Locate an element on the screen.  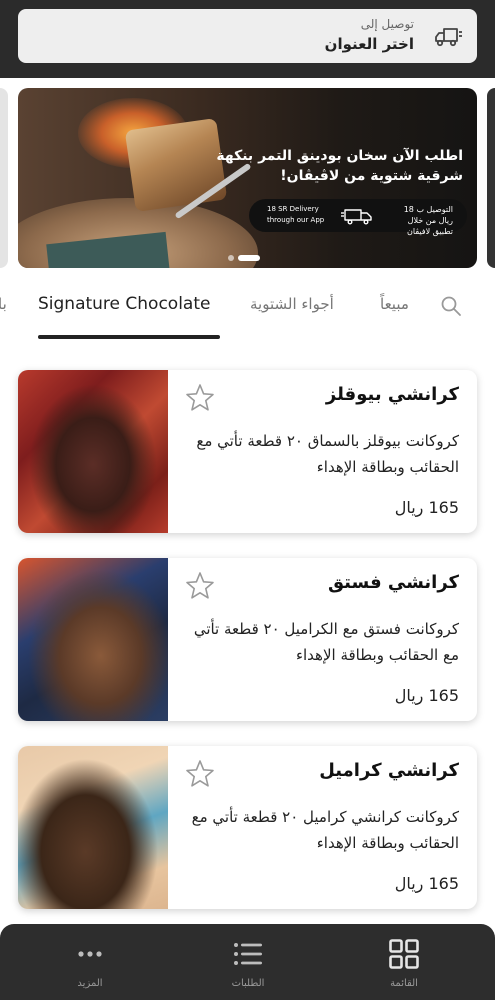
list-icon is located at coordinates (248, 954).